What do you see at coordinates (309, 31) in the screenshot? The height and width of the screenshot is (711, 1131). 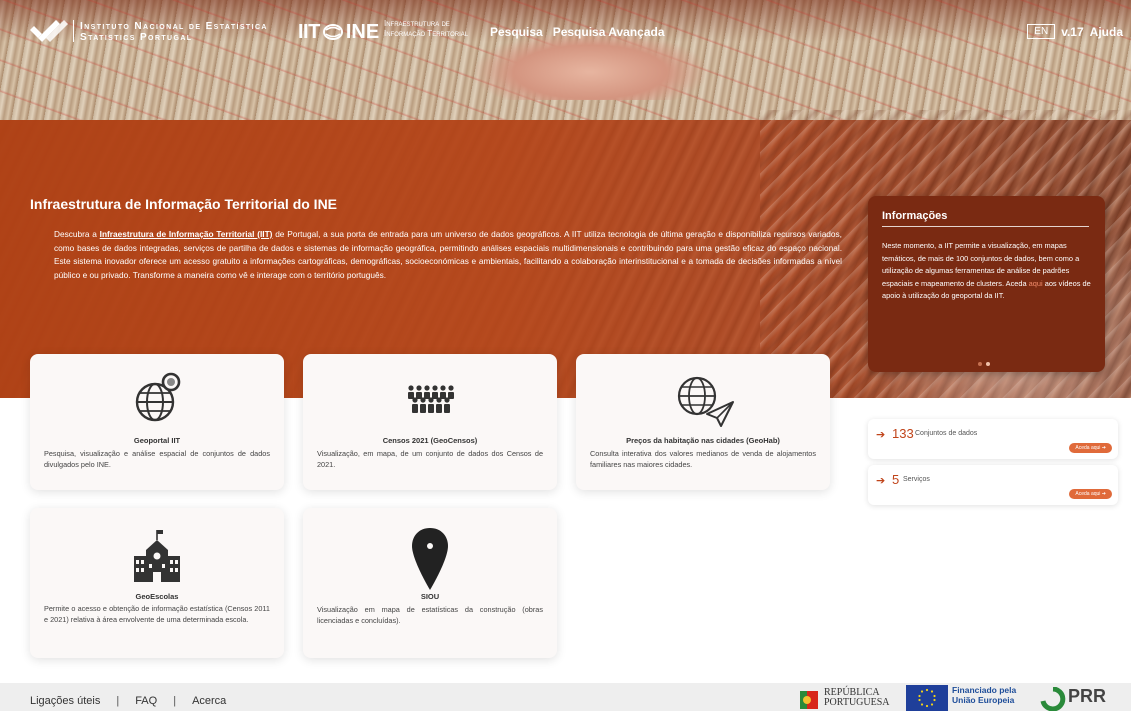 I see `iit-logo-text: IIT` at bounding box center [309, 31].